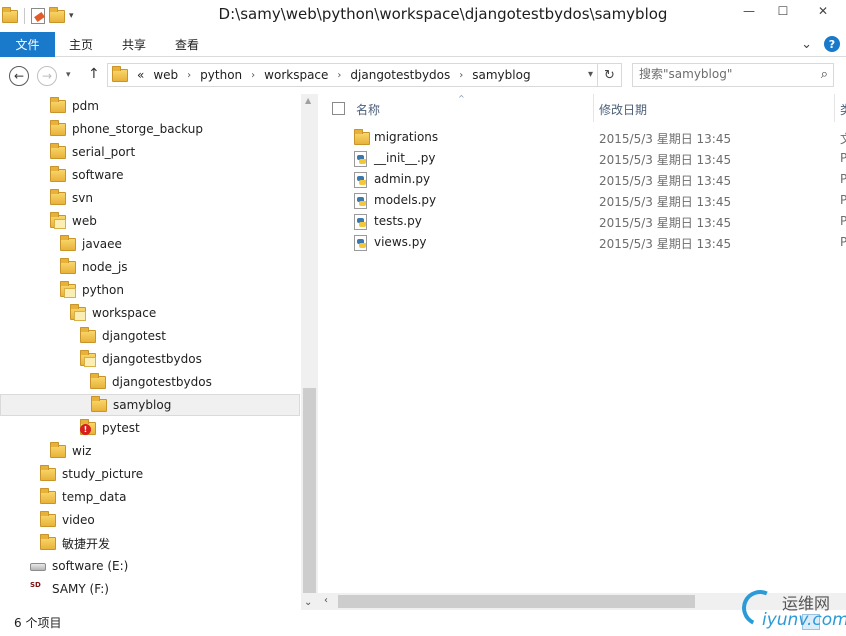 The image size is (846, 636). What do you see at coordinates (165, 75) in the screenshot?
I see `breadcrumb-web: web` at bounding box center [165, 75].